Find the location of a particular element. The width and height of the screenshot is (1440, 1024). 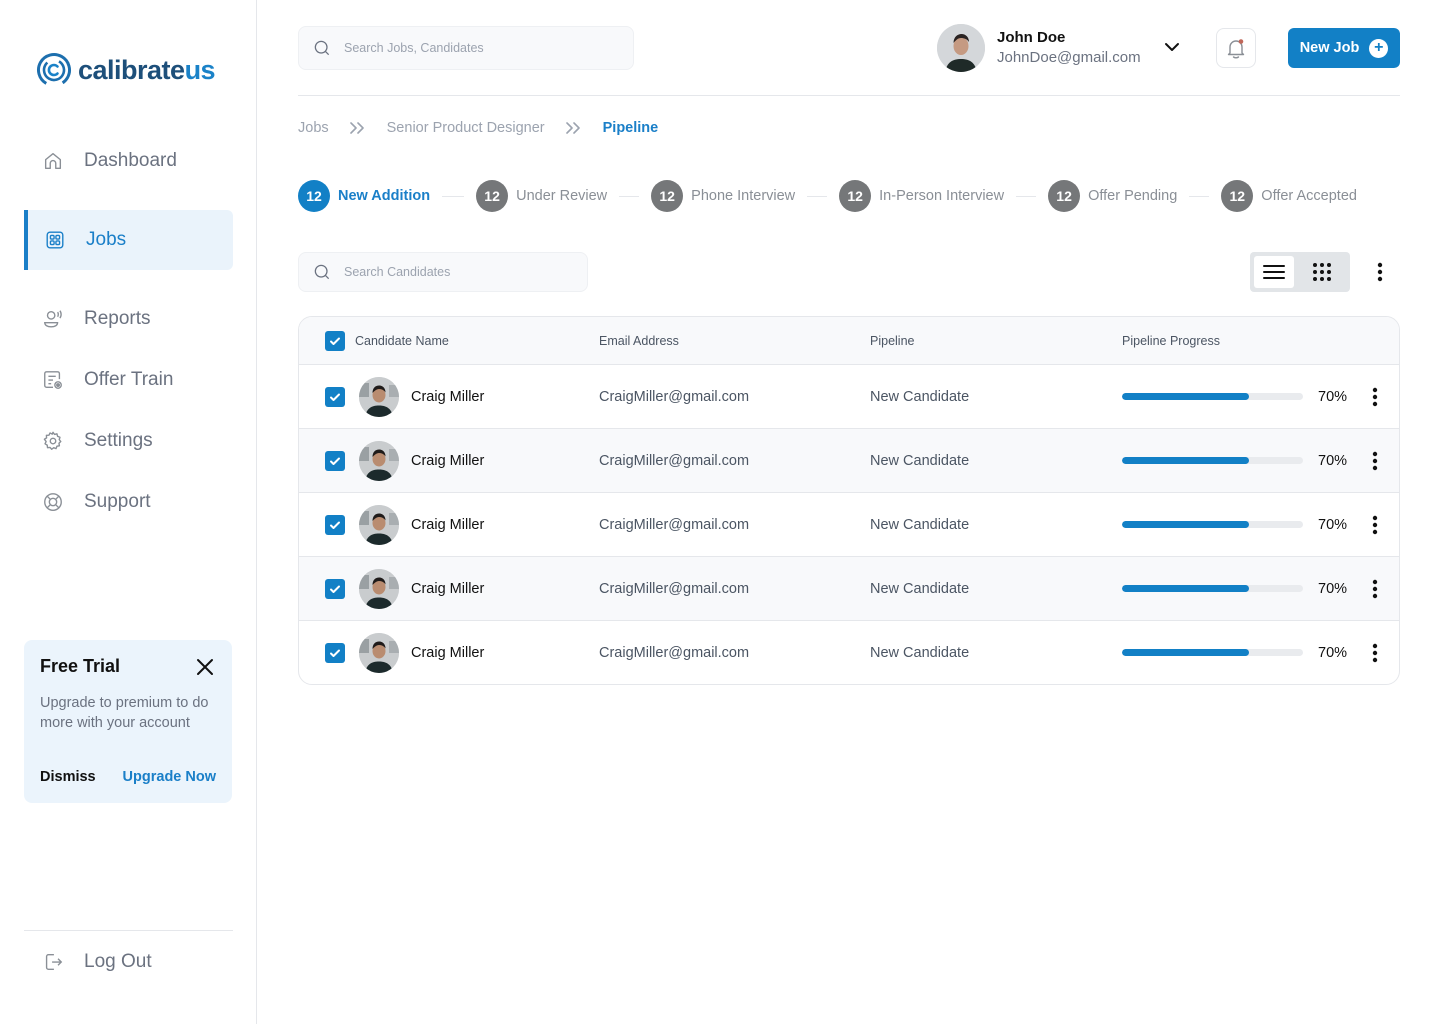

new-job-button: New Job + is located at coordinates (1344, 48).